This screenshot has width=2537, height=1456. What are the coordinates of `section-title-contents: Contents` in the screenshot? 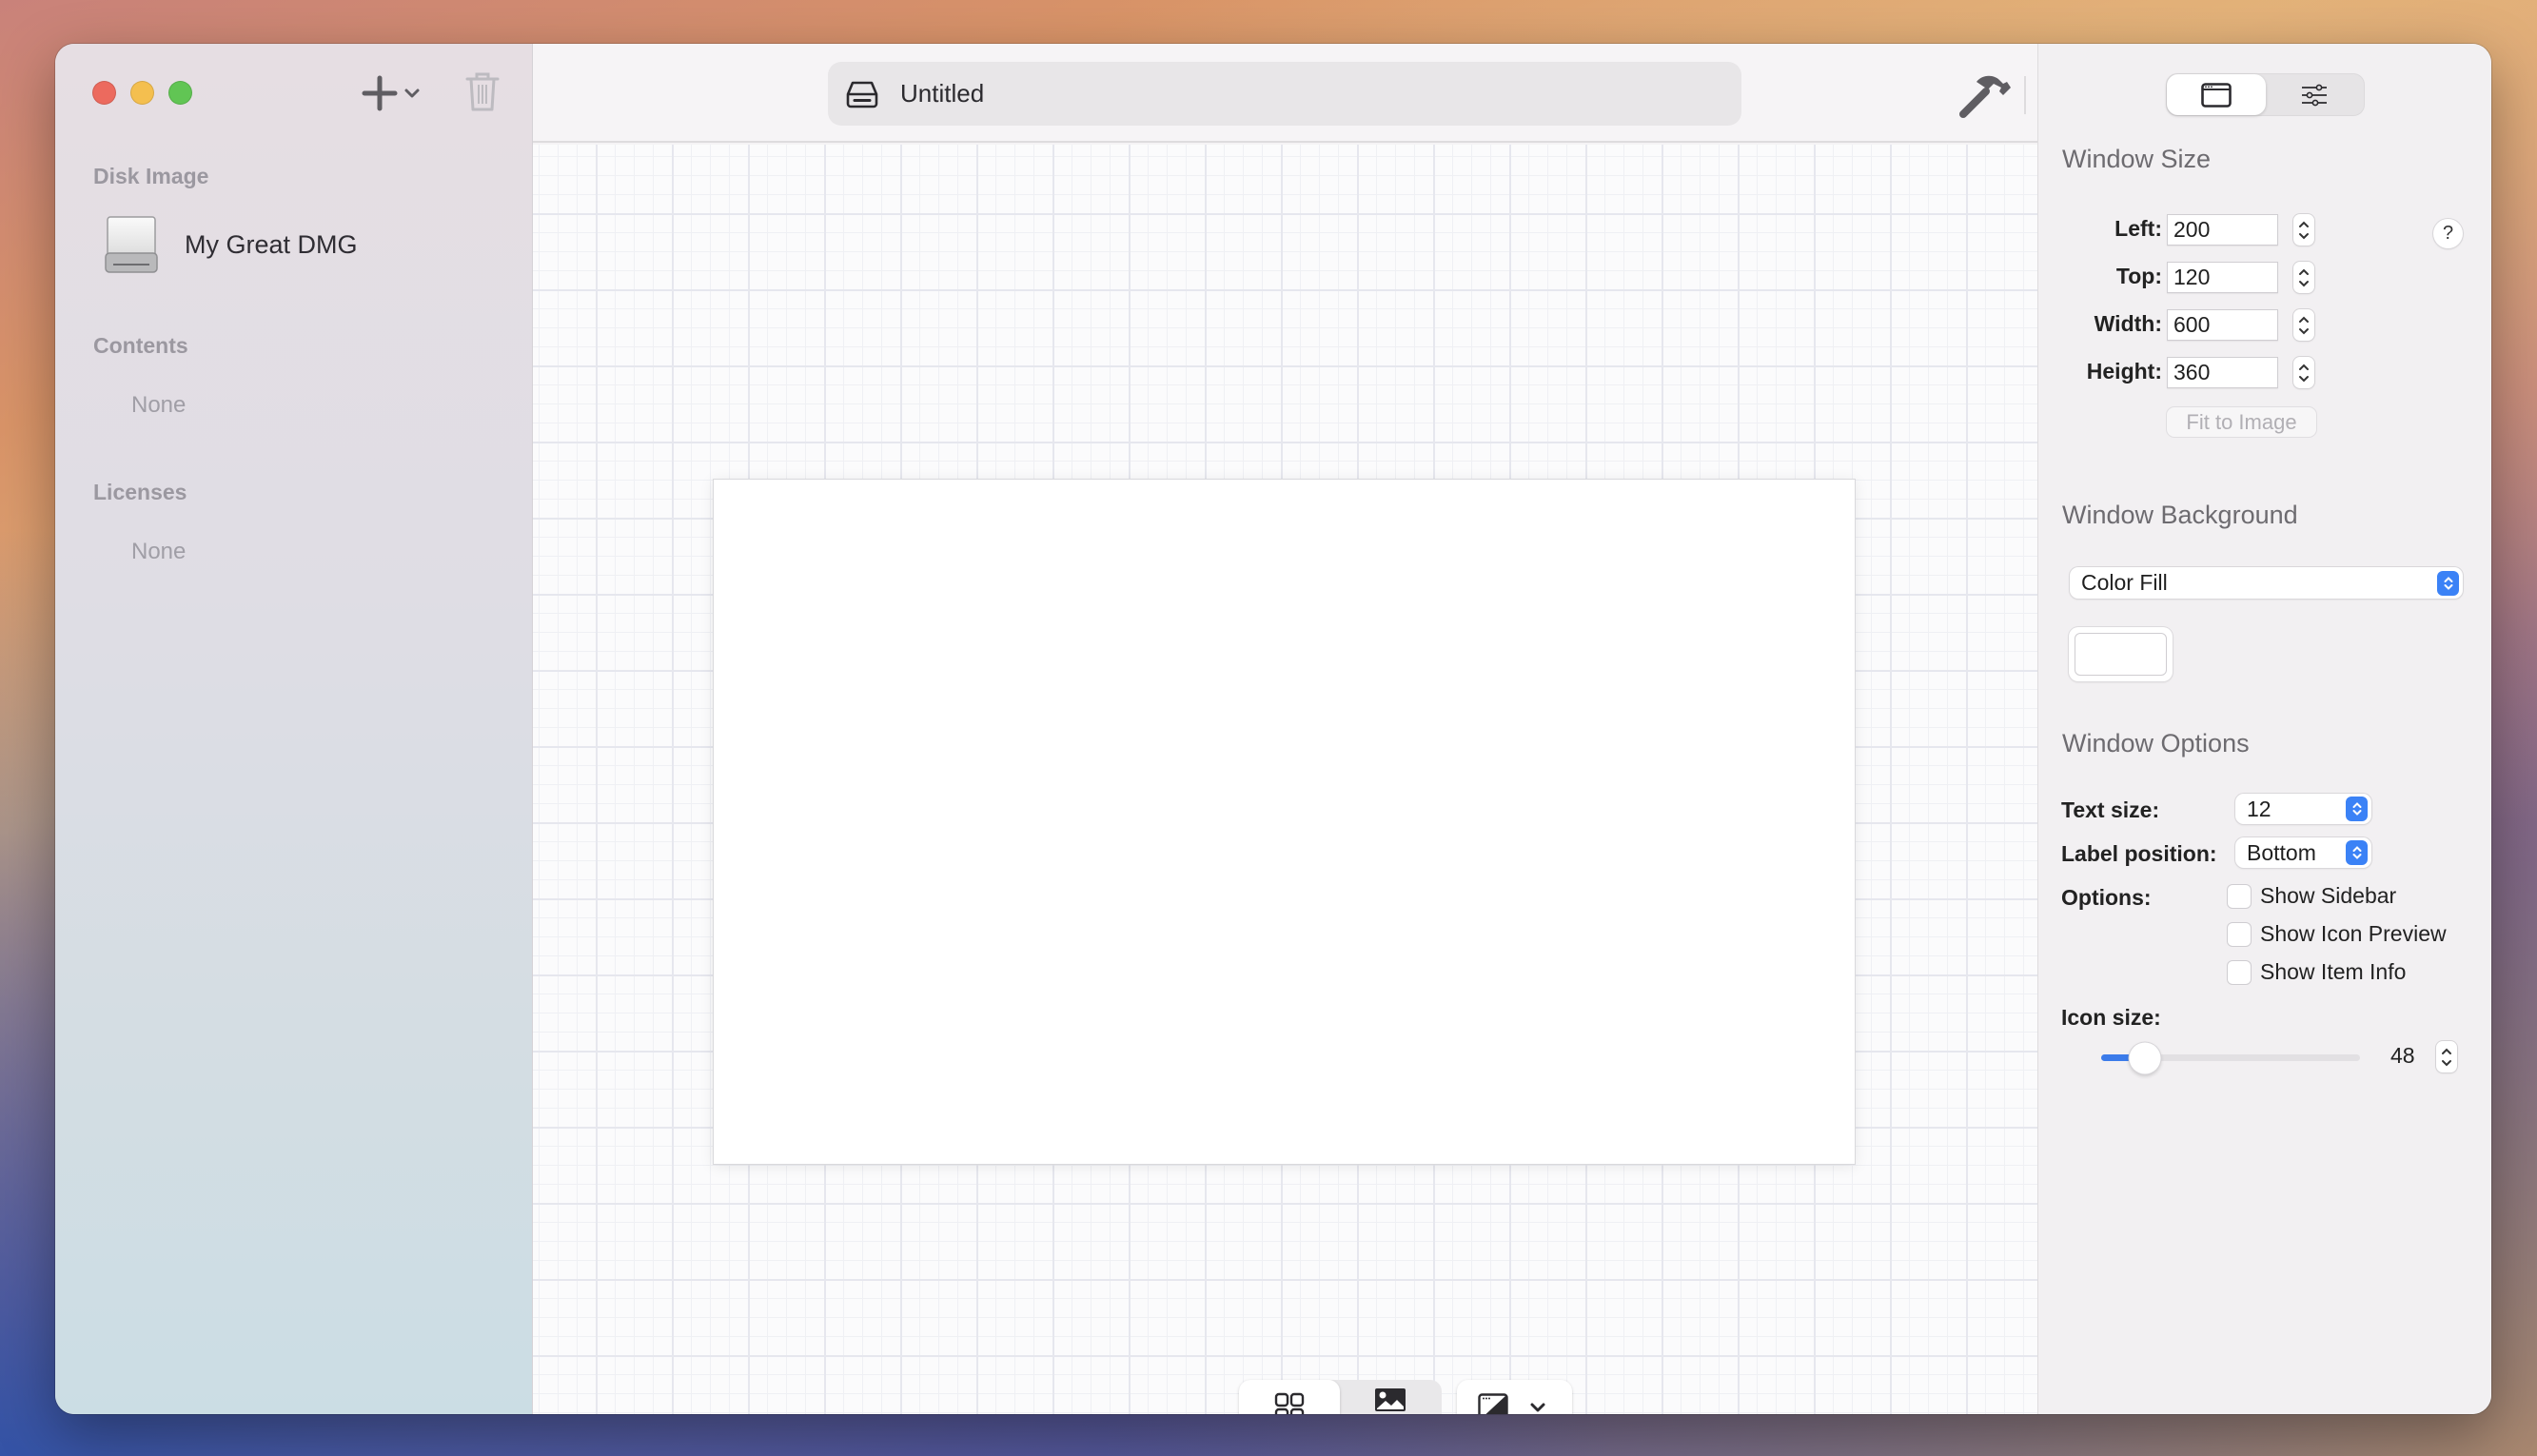 It's located at (141, 345).